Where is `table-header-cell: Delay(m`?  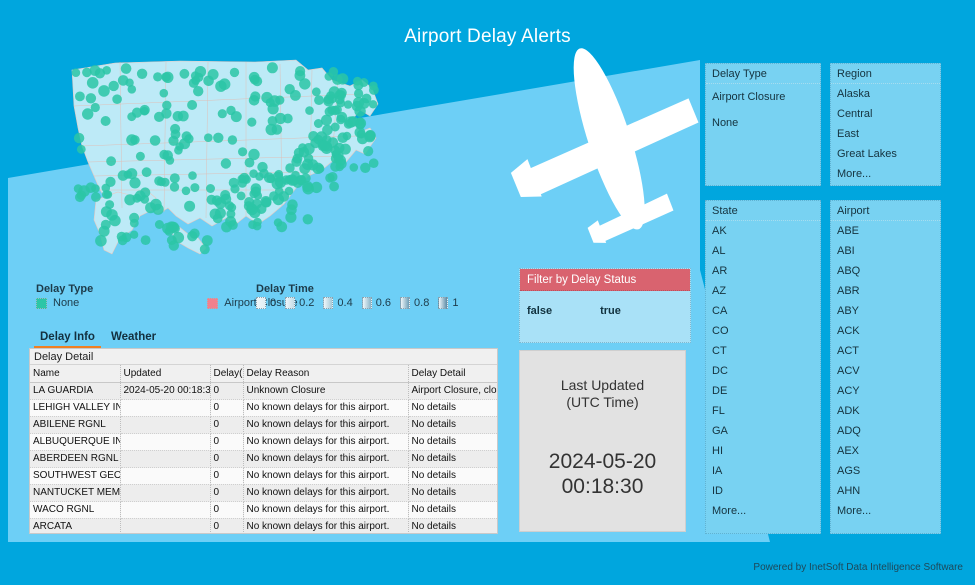 table-header-cell: Delay(m is located at coordinates (227, 374).